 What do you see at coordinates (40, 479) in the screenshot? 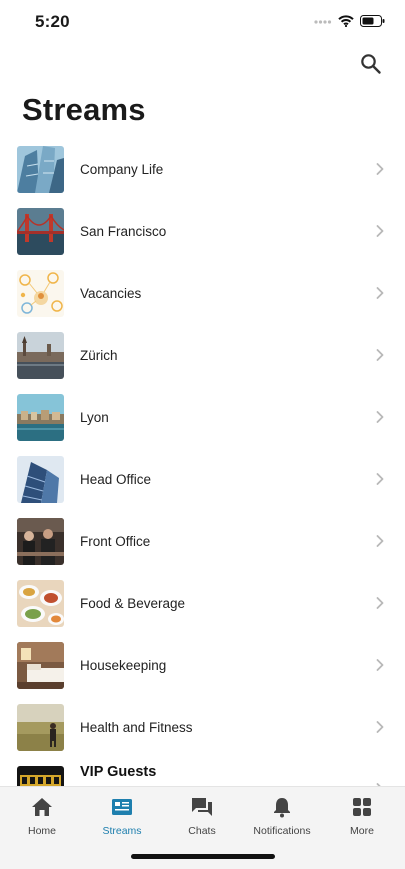
I see `glass-building-photo` at bounding box center [40, 479].